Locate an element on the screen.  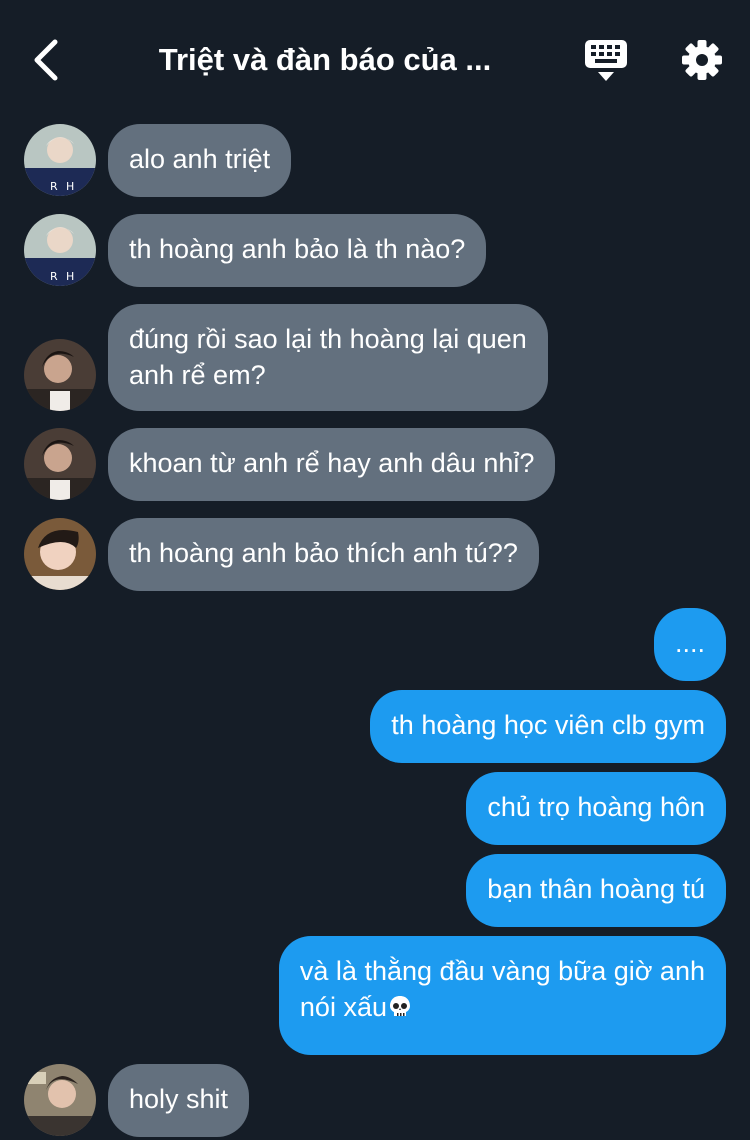
message-text: holy shit is located at coordinates (179, 1099).